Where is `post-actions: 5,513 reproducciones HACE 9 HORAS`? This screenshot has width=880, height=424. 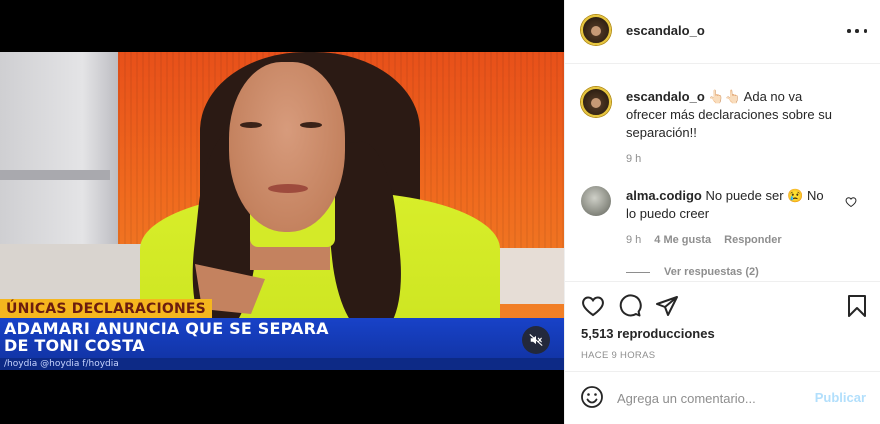
post-actions: 5,513 reproducciones HACE 9 HORAS is located at coordinates (722, 326).